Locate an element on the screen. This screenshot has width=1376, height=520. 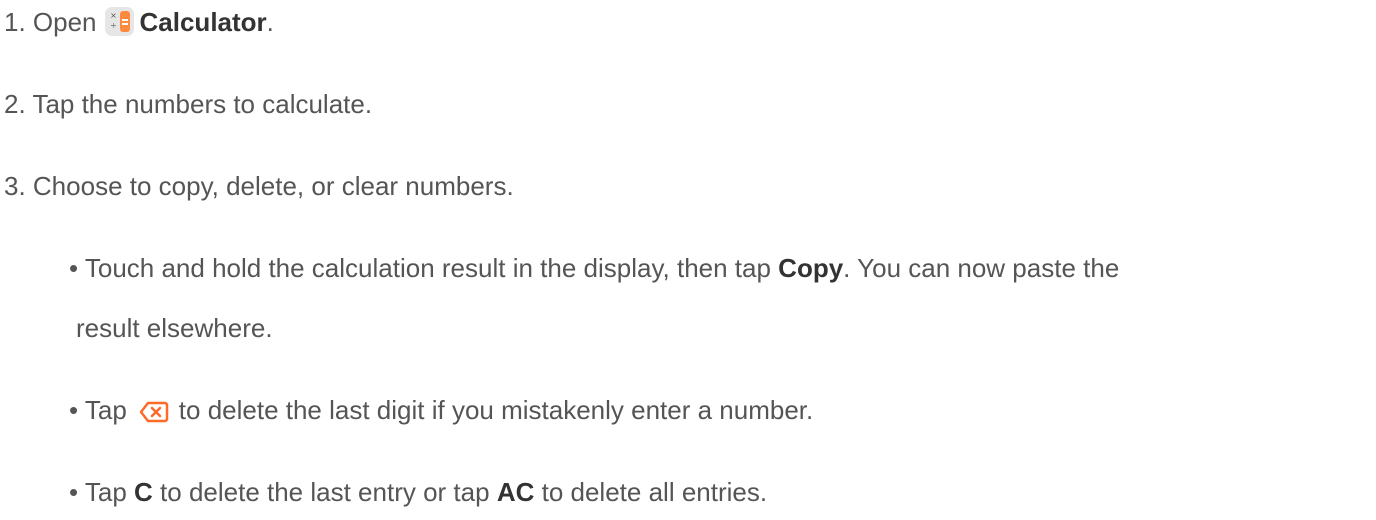
step-2: 2. Tap the numbers to calculate. is located at coordinates (188, 104).